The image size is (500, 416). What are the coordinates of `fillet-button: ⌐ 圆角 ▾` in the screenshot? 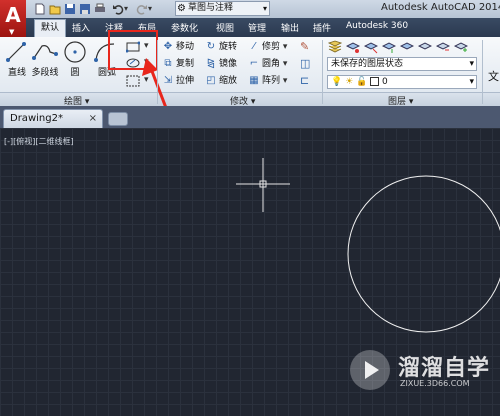 It's located at (268, 63).